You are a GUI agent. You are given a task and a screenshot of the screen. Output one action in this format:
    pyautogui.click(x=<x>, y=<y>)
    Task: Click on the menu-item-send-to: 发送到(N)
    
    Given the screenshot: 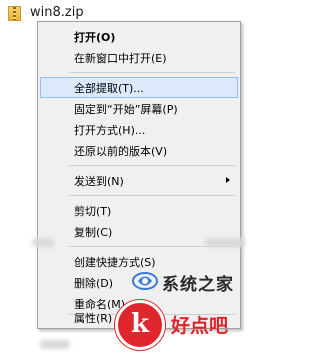 What is the action you would take?
    pyautogui.click(x=139, y=180)
    